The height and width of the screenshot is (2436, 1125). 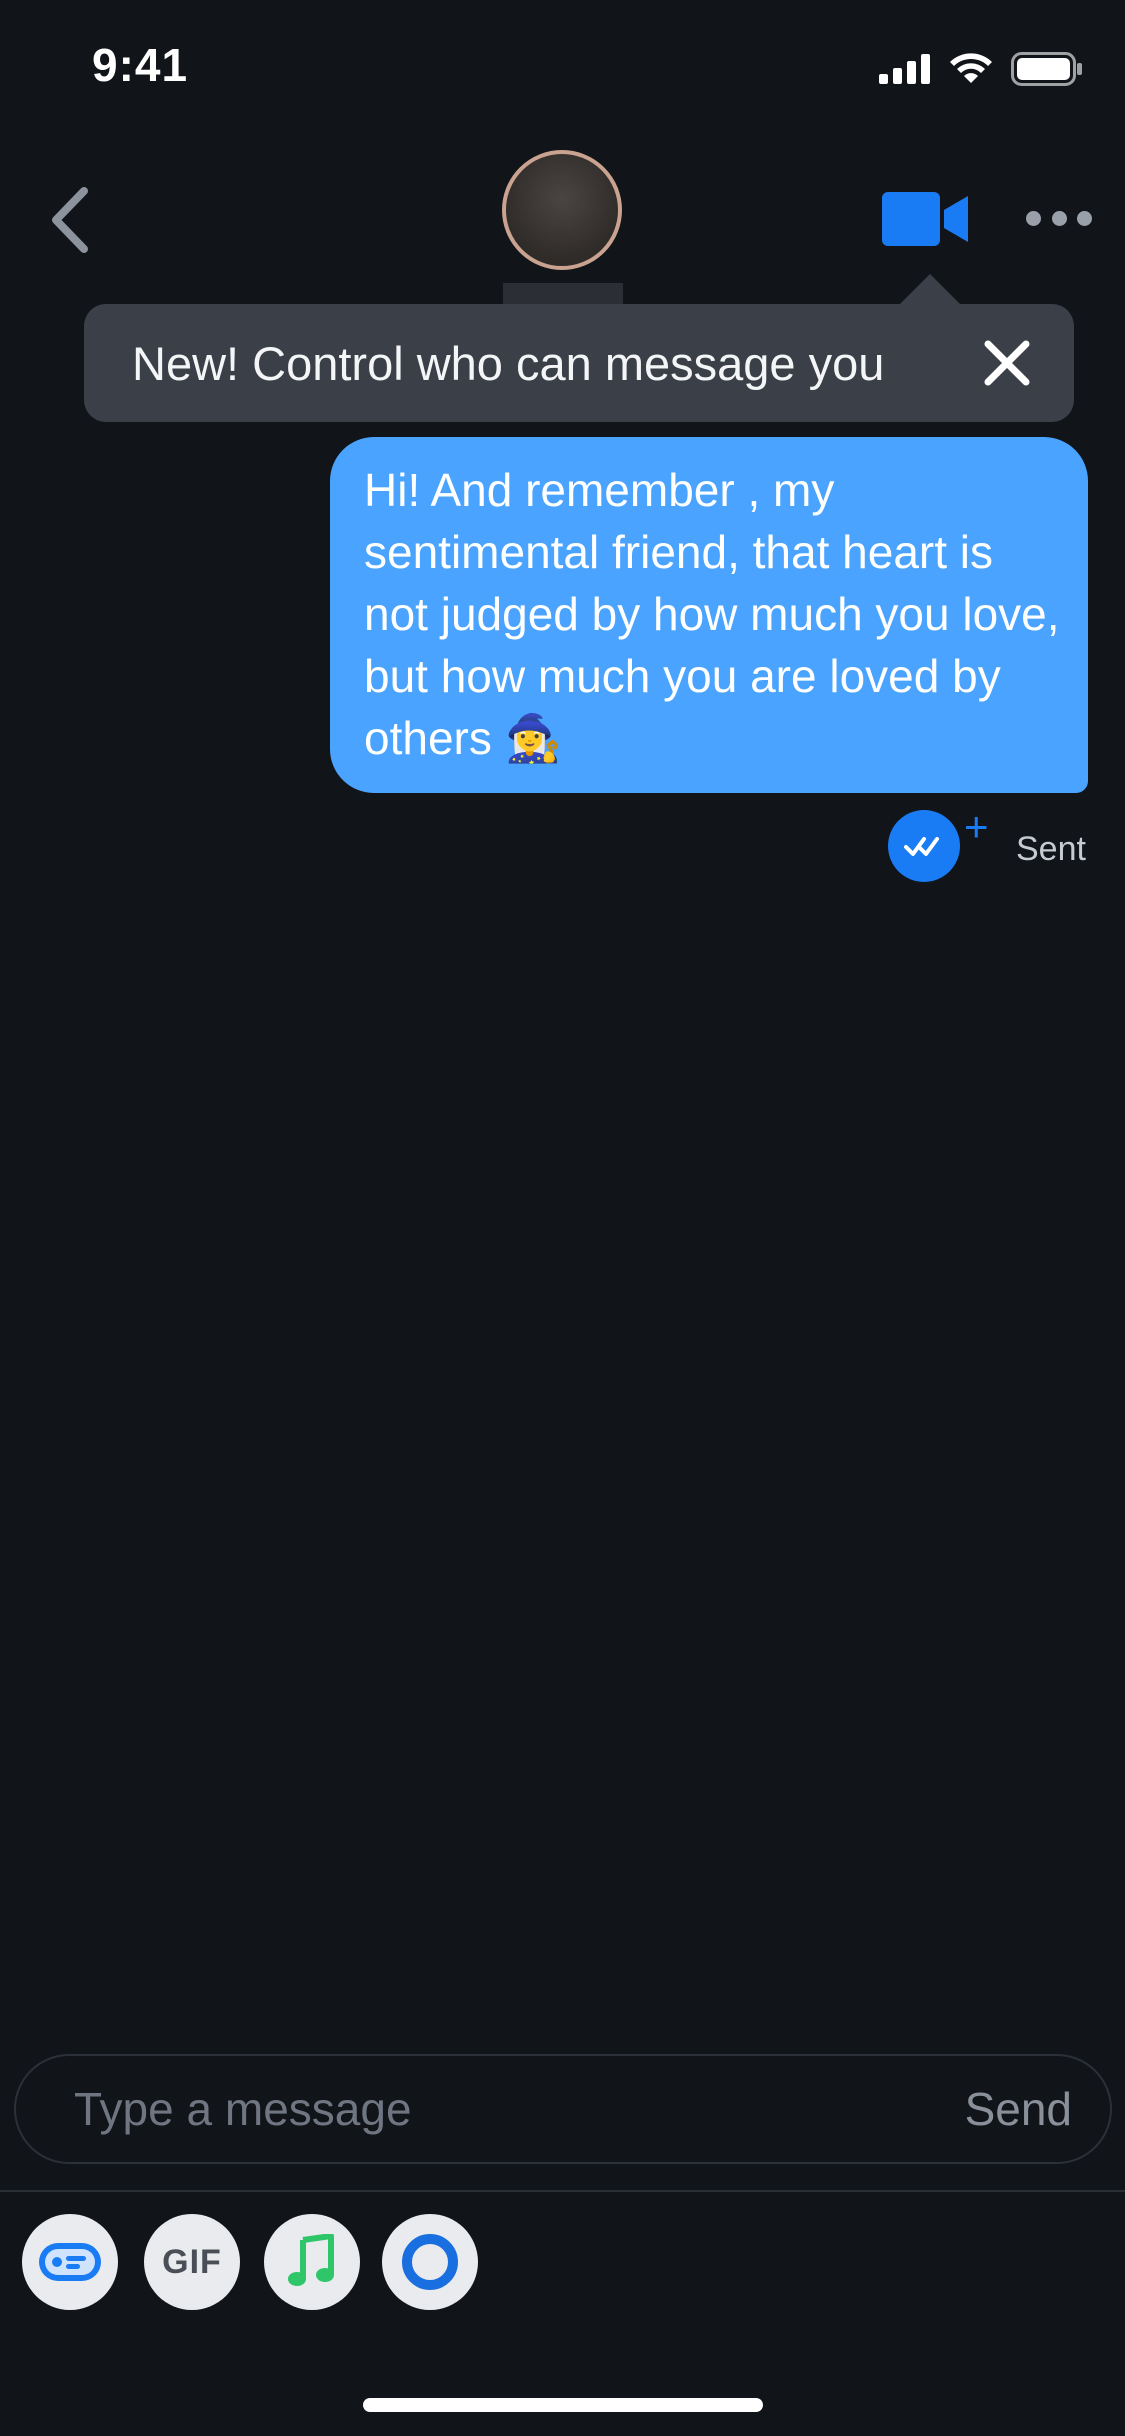 I want to click on send-button: Send, so click(x=1018, y=2109).